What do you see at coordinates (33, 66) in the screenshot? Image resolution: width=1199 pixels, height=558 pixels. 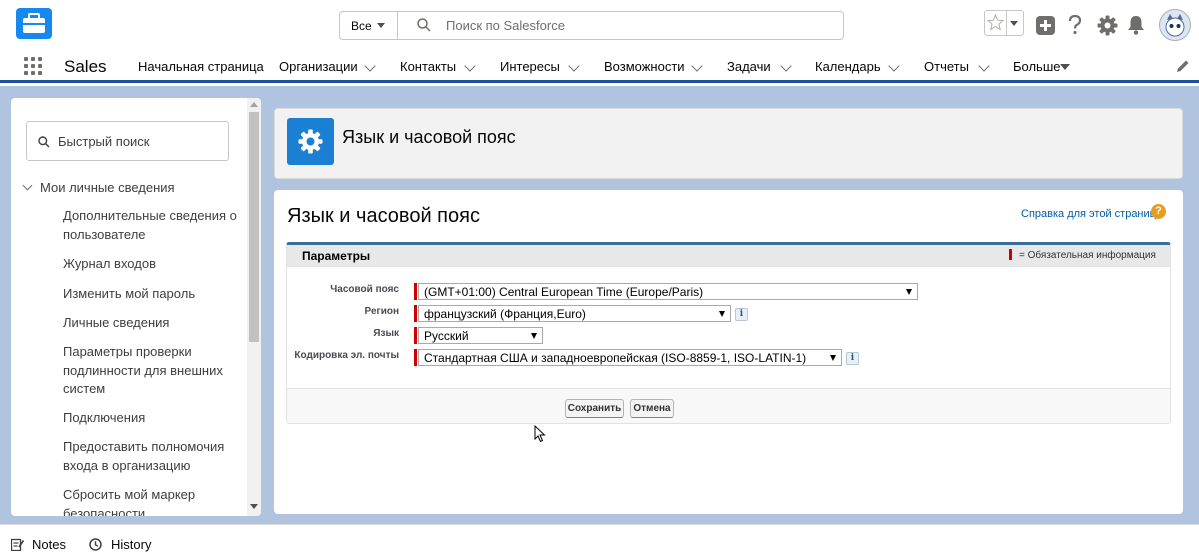 I see `app-launcher-icon` at bounding box center [33, 66].